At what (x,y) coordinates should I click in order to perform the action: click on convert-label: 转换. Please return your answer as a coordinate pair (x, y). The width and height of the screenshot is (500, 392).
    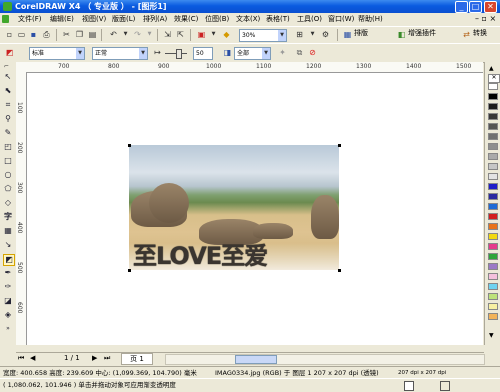
    Looking at the image, I should click on (480, 33).